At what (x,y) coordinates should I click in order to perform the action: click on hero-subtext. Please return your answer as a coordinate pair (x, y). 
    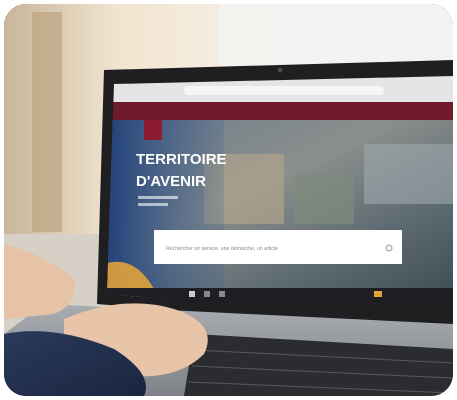
    Looking at the image, I should click on (158, 197).